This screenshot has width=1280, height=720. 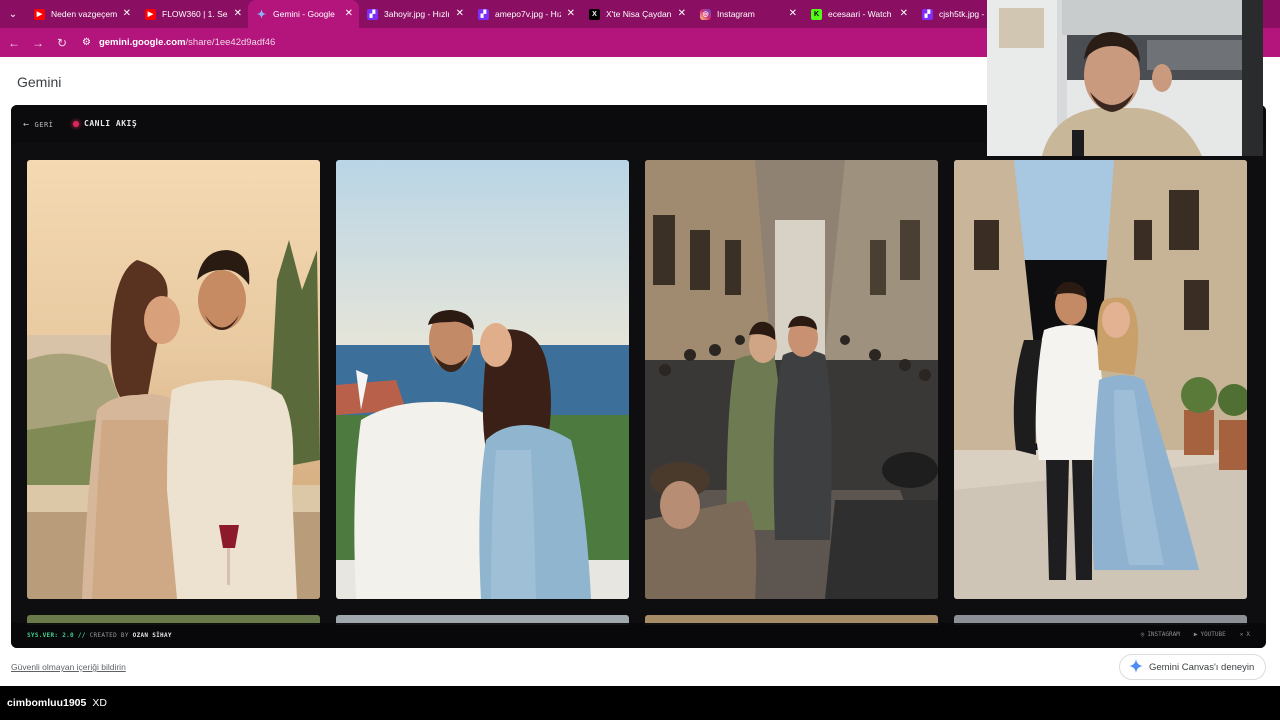 What do you see at coordinates (39, 82) in the screenshot?
I see `page-title: Gemini` at bounding box center [39, 82].